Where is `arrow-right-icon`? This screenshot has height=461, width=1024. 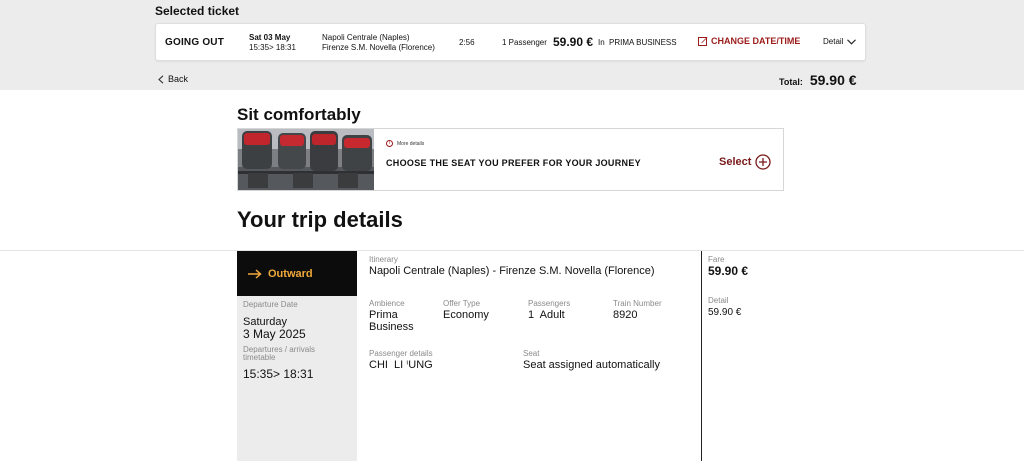 arrow-right-icon is located at coordinates (255, 273).